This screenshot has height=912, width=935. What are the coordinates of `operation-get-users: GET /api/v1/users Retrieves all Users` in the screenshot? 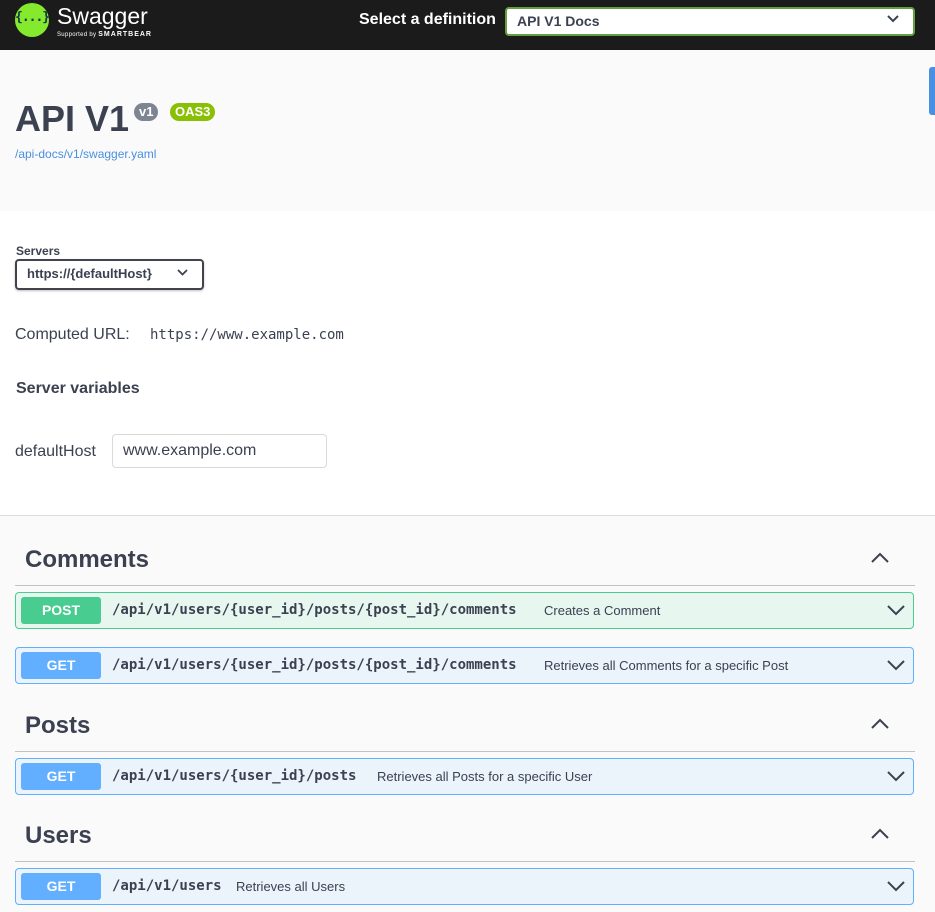 It's located at (464, 886).